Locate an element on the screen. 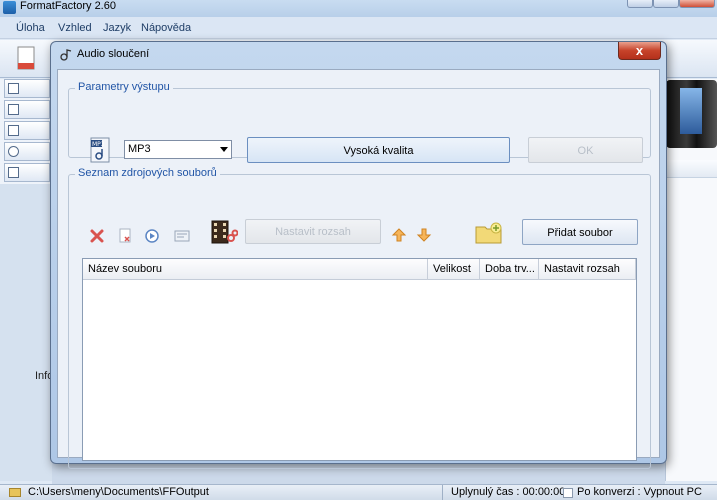 This screenshot has width=717, height=500. move-up-arrow-icon is located at coordinates (399, 235).